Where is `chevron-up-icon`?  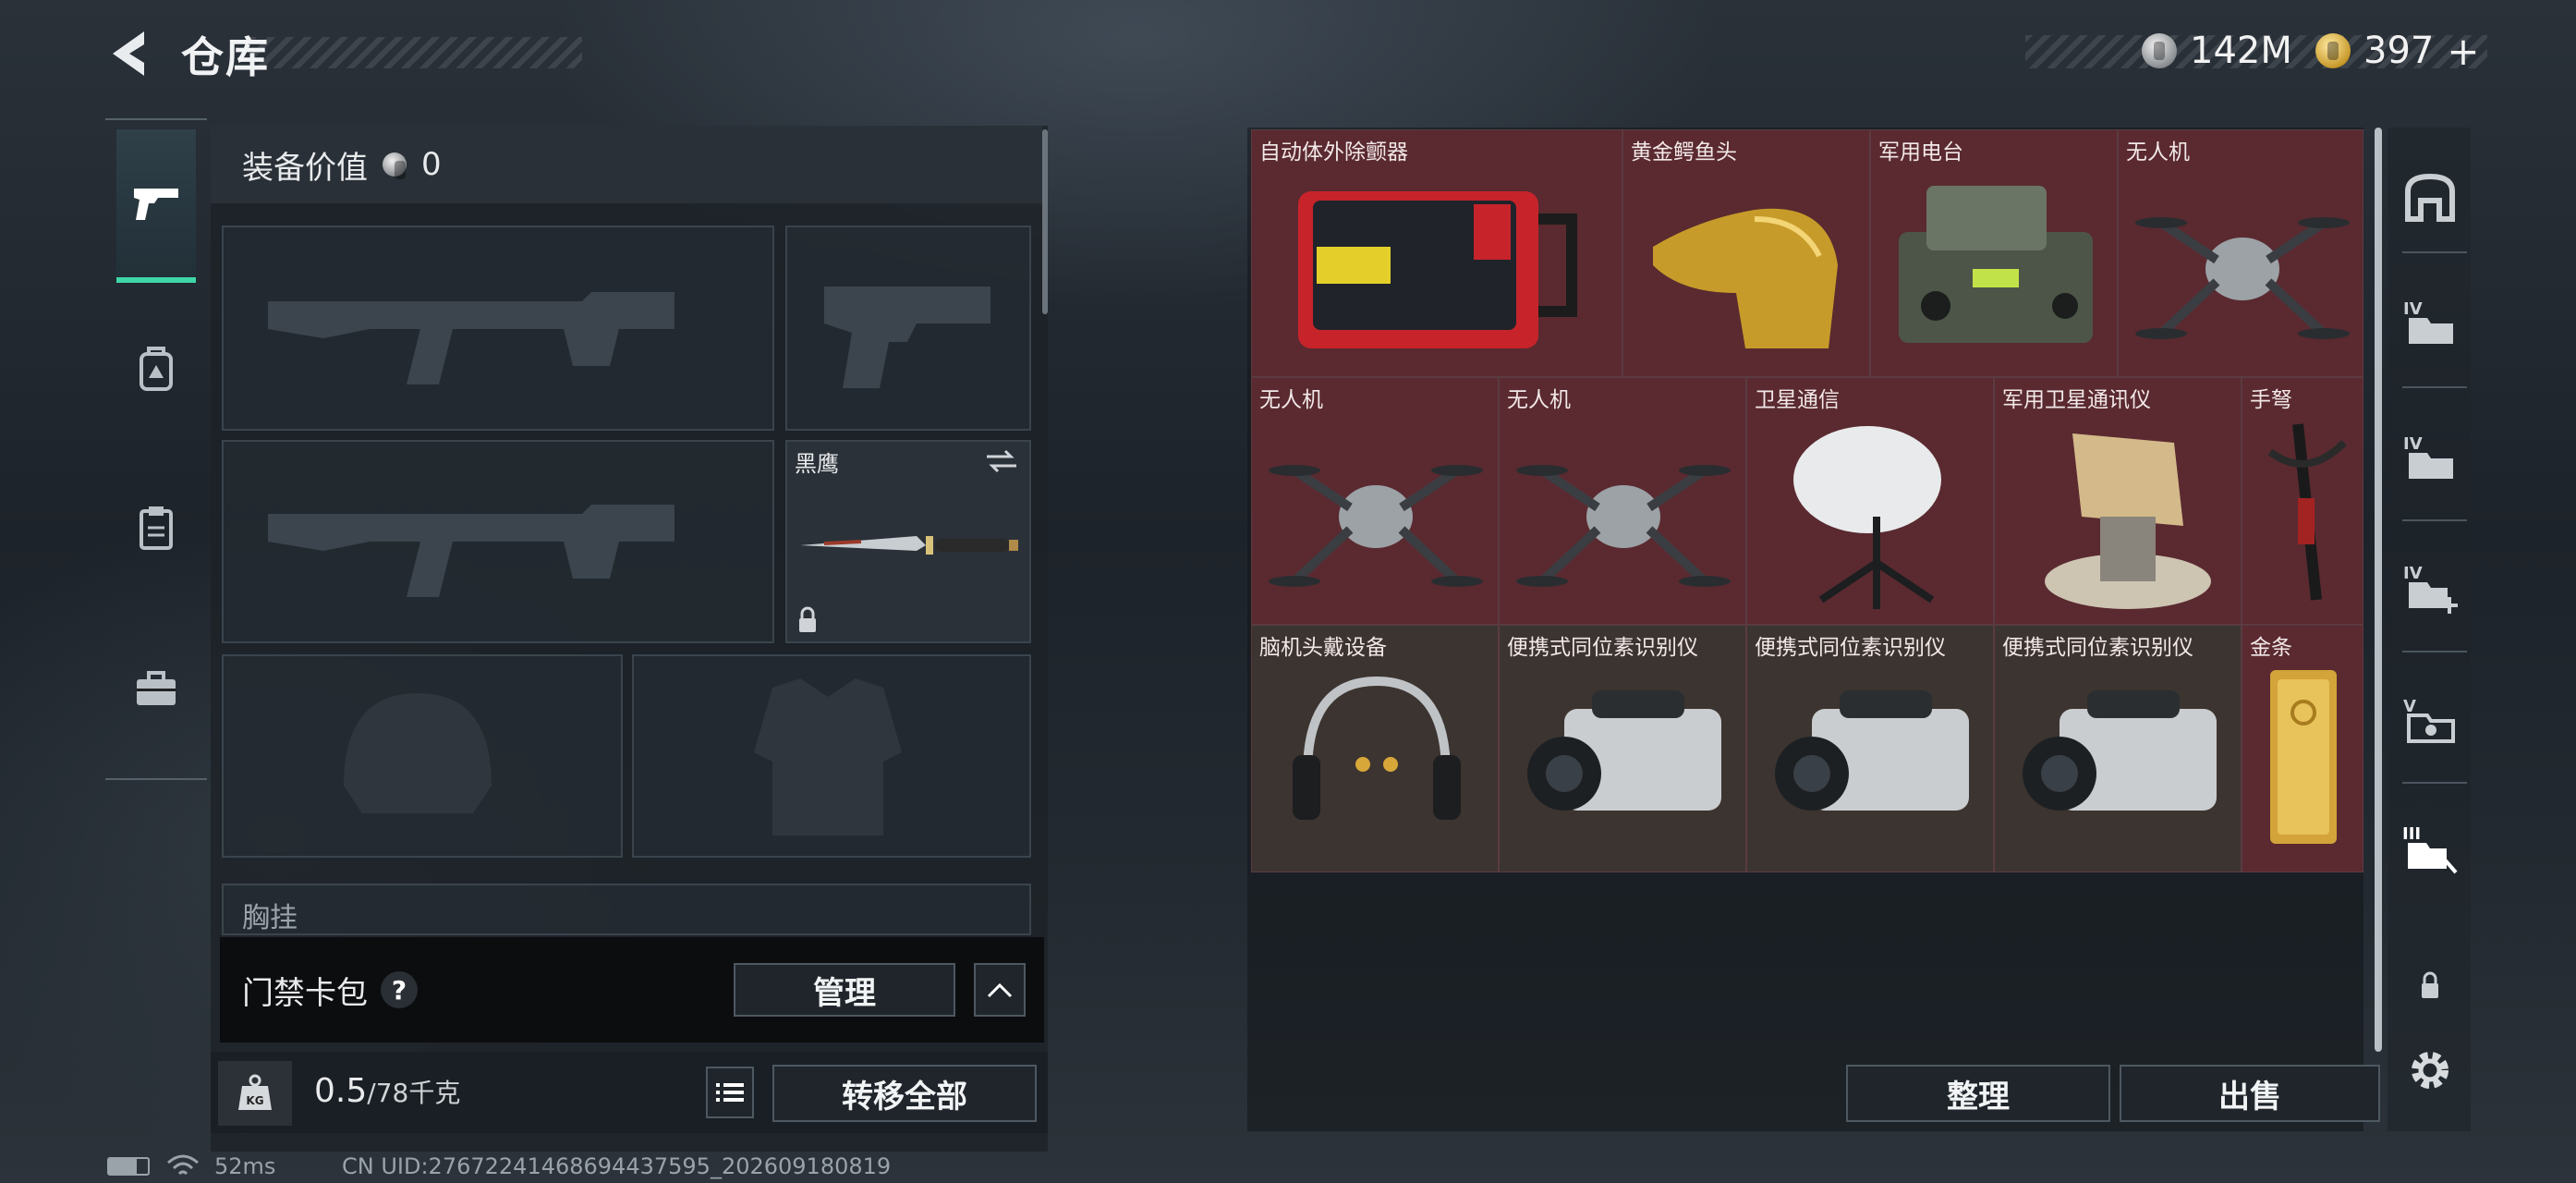 chevron-up-icon is located at coordinates (1000, 990).